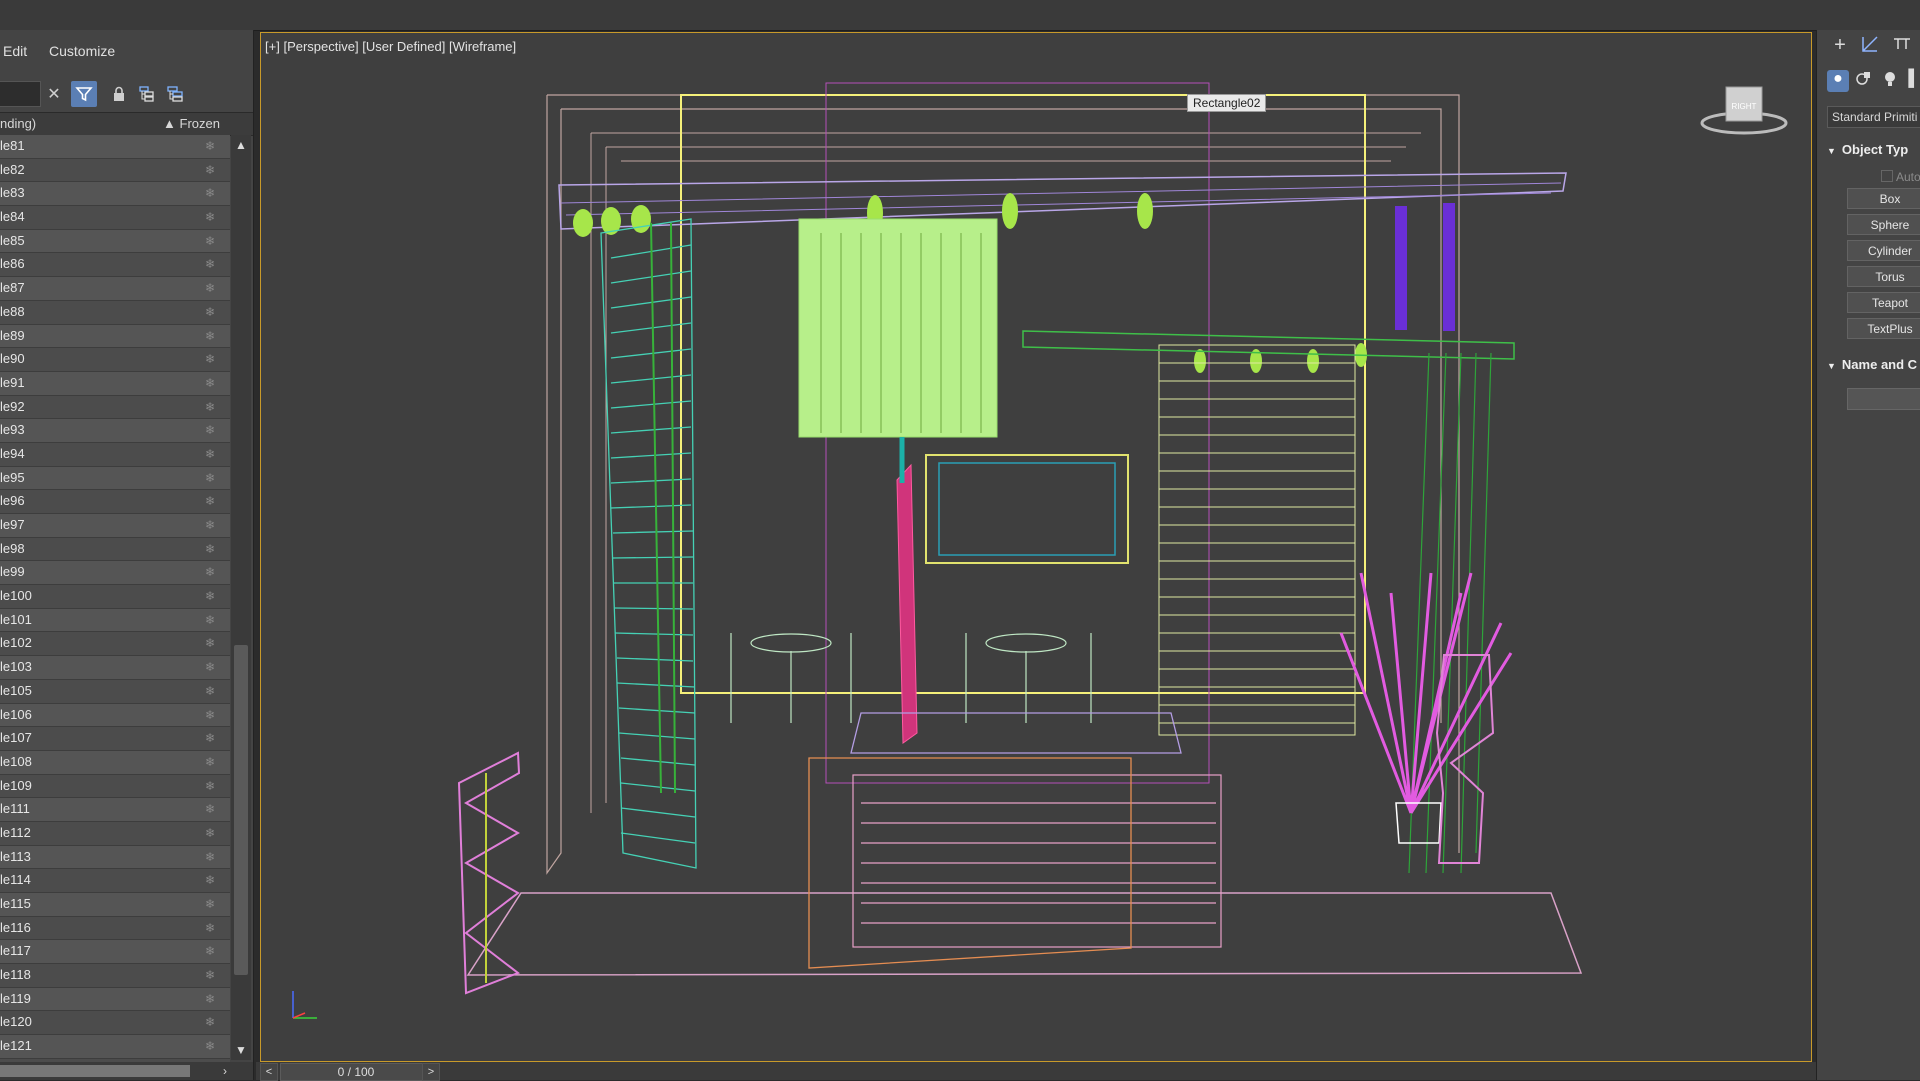 The image size is (1920, 1081). Describe the element at coordinates (1883, 250) in the screenshot. I see `cylinder-button: Cylinder` at that location.